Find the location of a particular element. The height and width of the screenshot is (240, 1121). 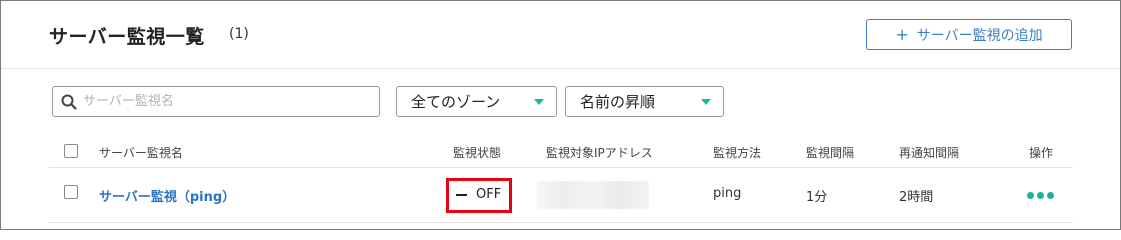

row-checkbox is located at coordinates (71, 192).